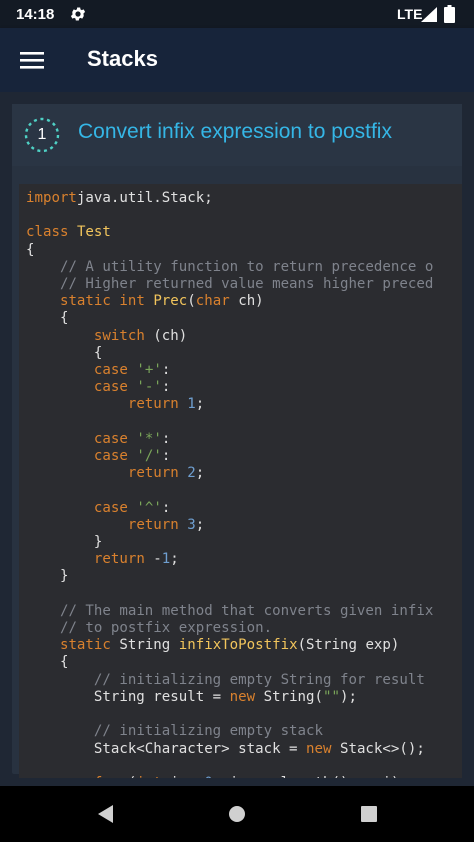  I want to click on app-bar: Stacks, so click(237, 60).